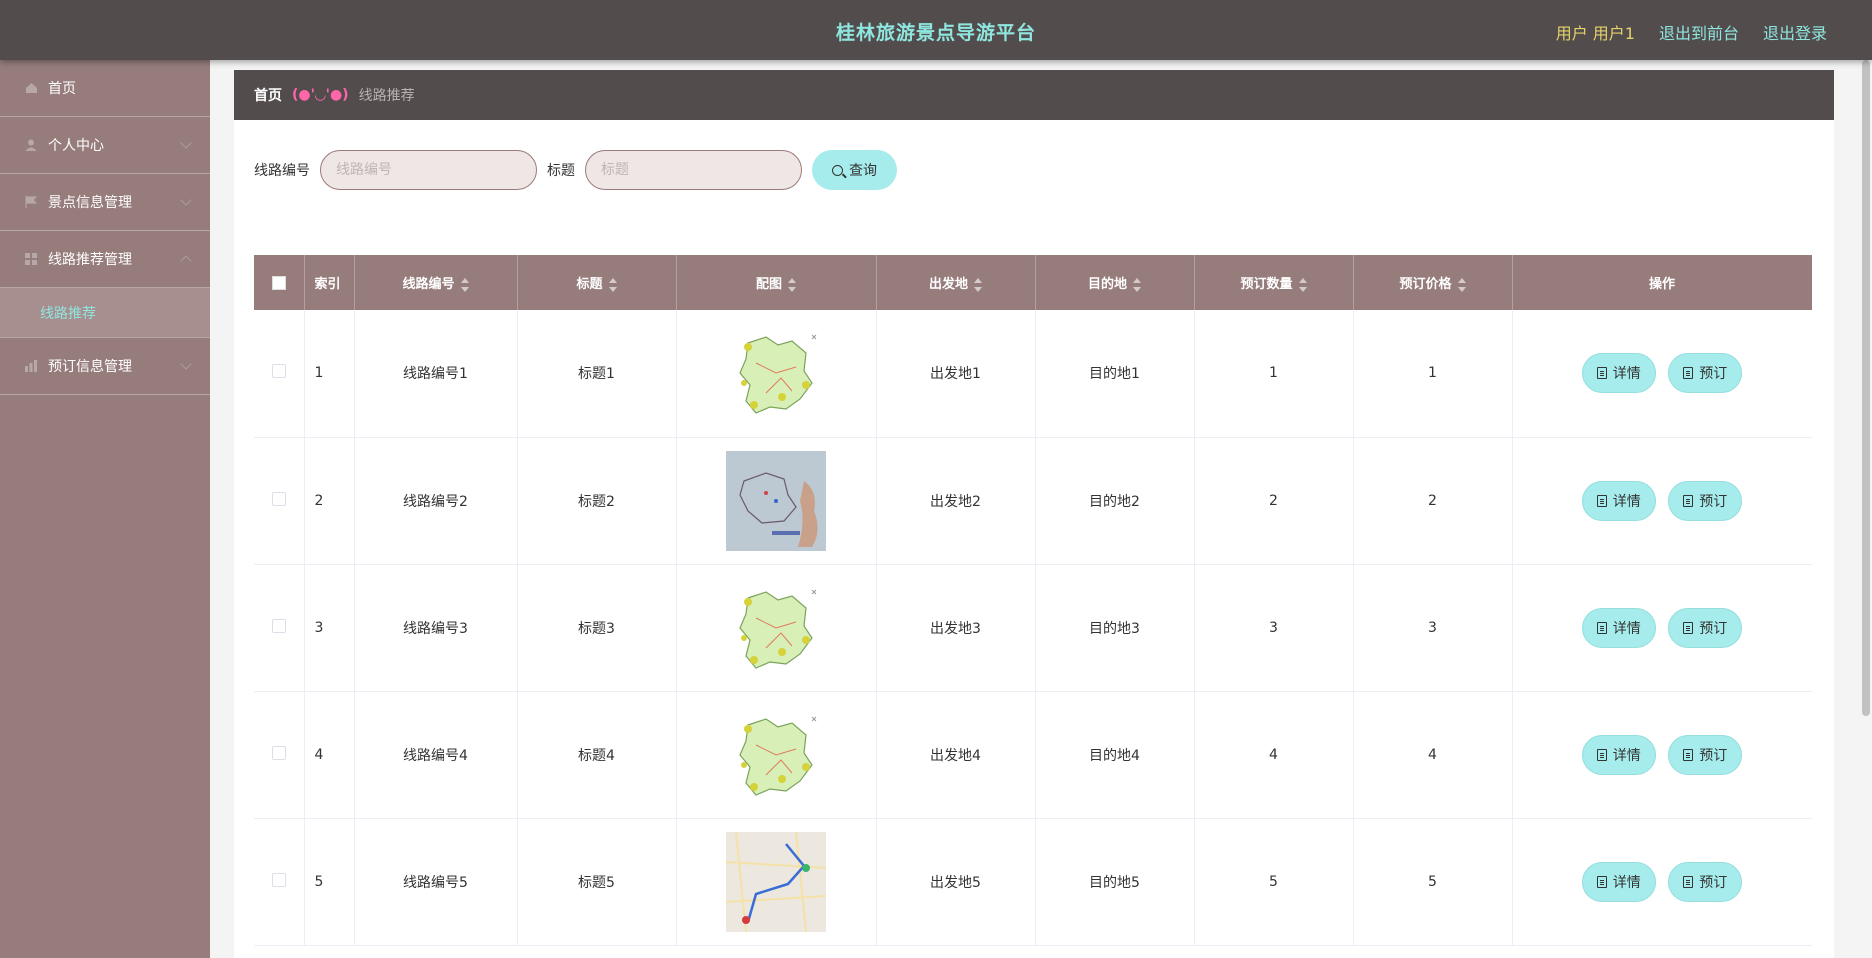 The width and height of the screenshot is (1872, 958). What do you see at coordinates (956, 374) in the screenshot?
I see `row-departure: 出发地1` at bounding box center [956, 374].